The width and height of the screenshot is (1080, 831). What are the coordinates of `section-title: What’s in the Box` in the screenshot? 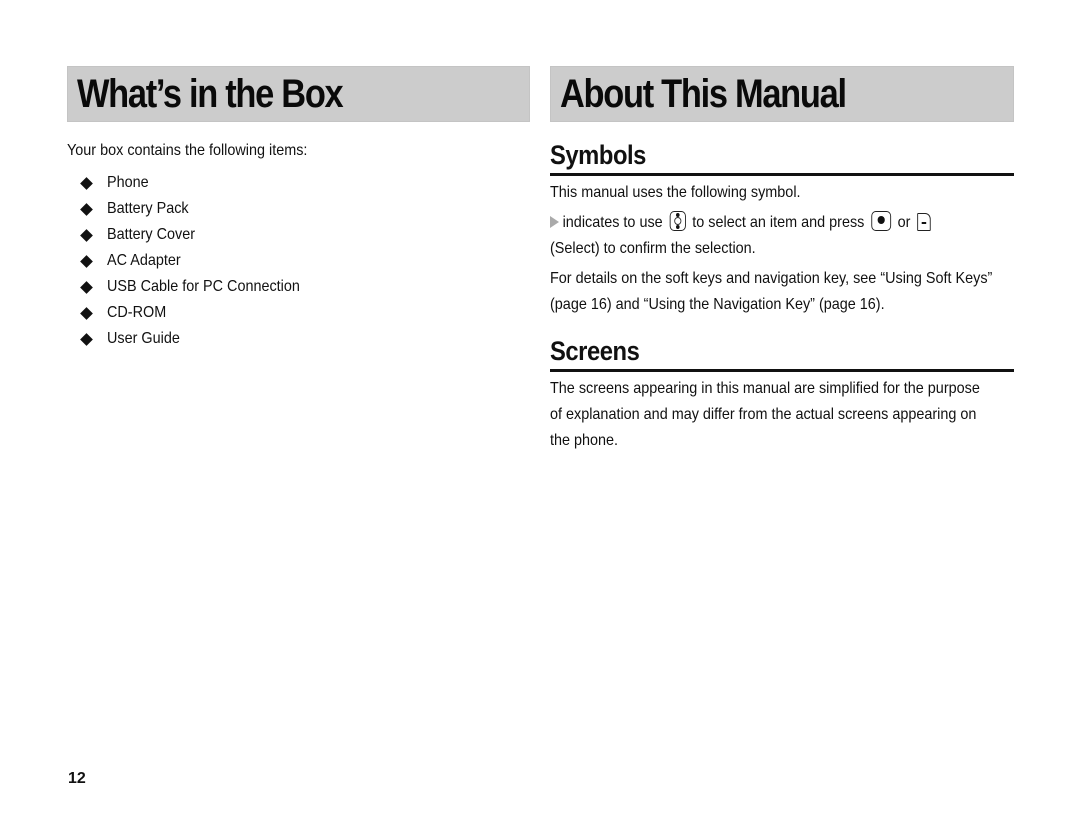 It's located at (210, 93).